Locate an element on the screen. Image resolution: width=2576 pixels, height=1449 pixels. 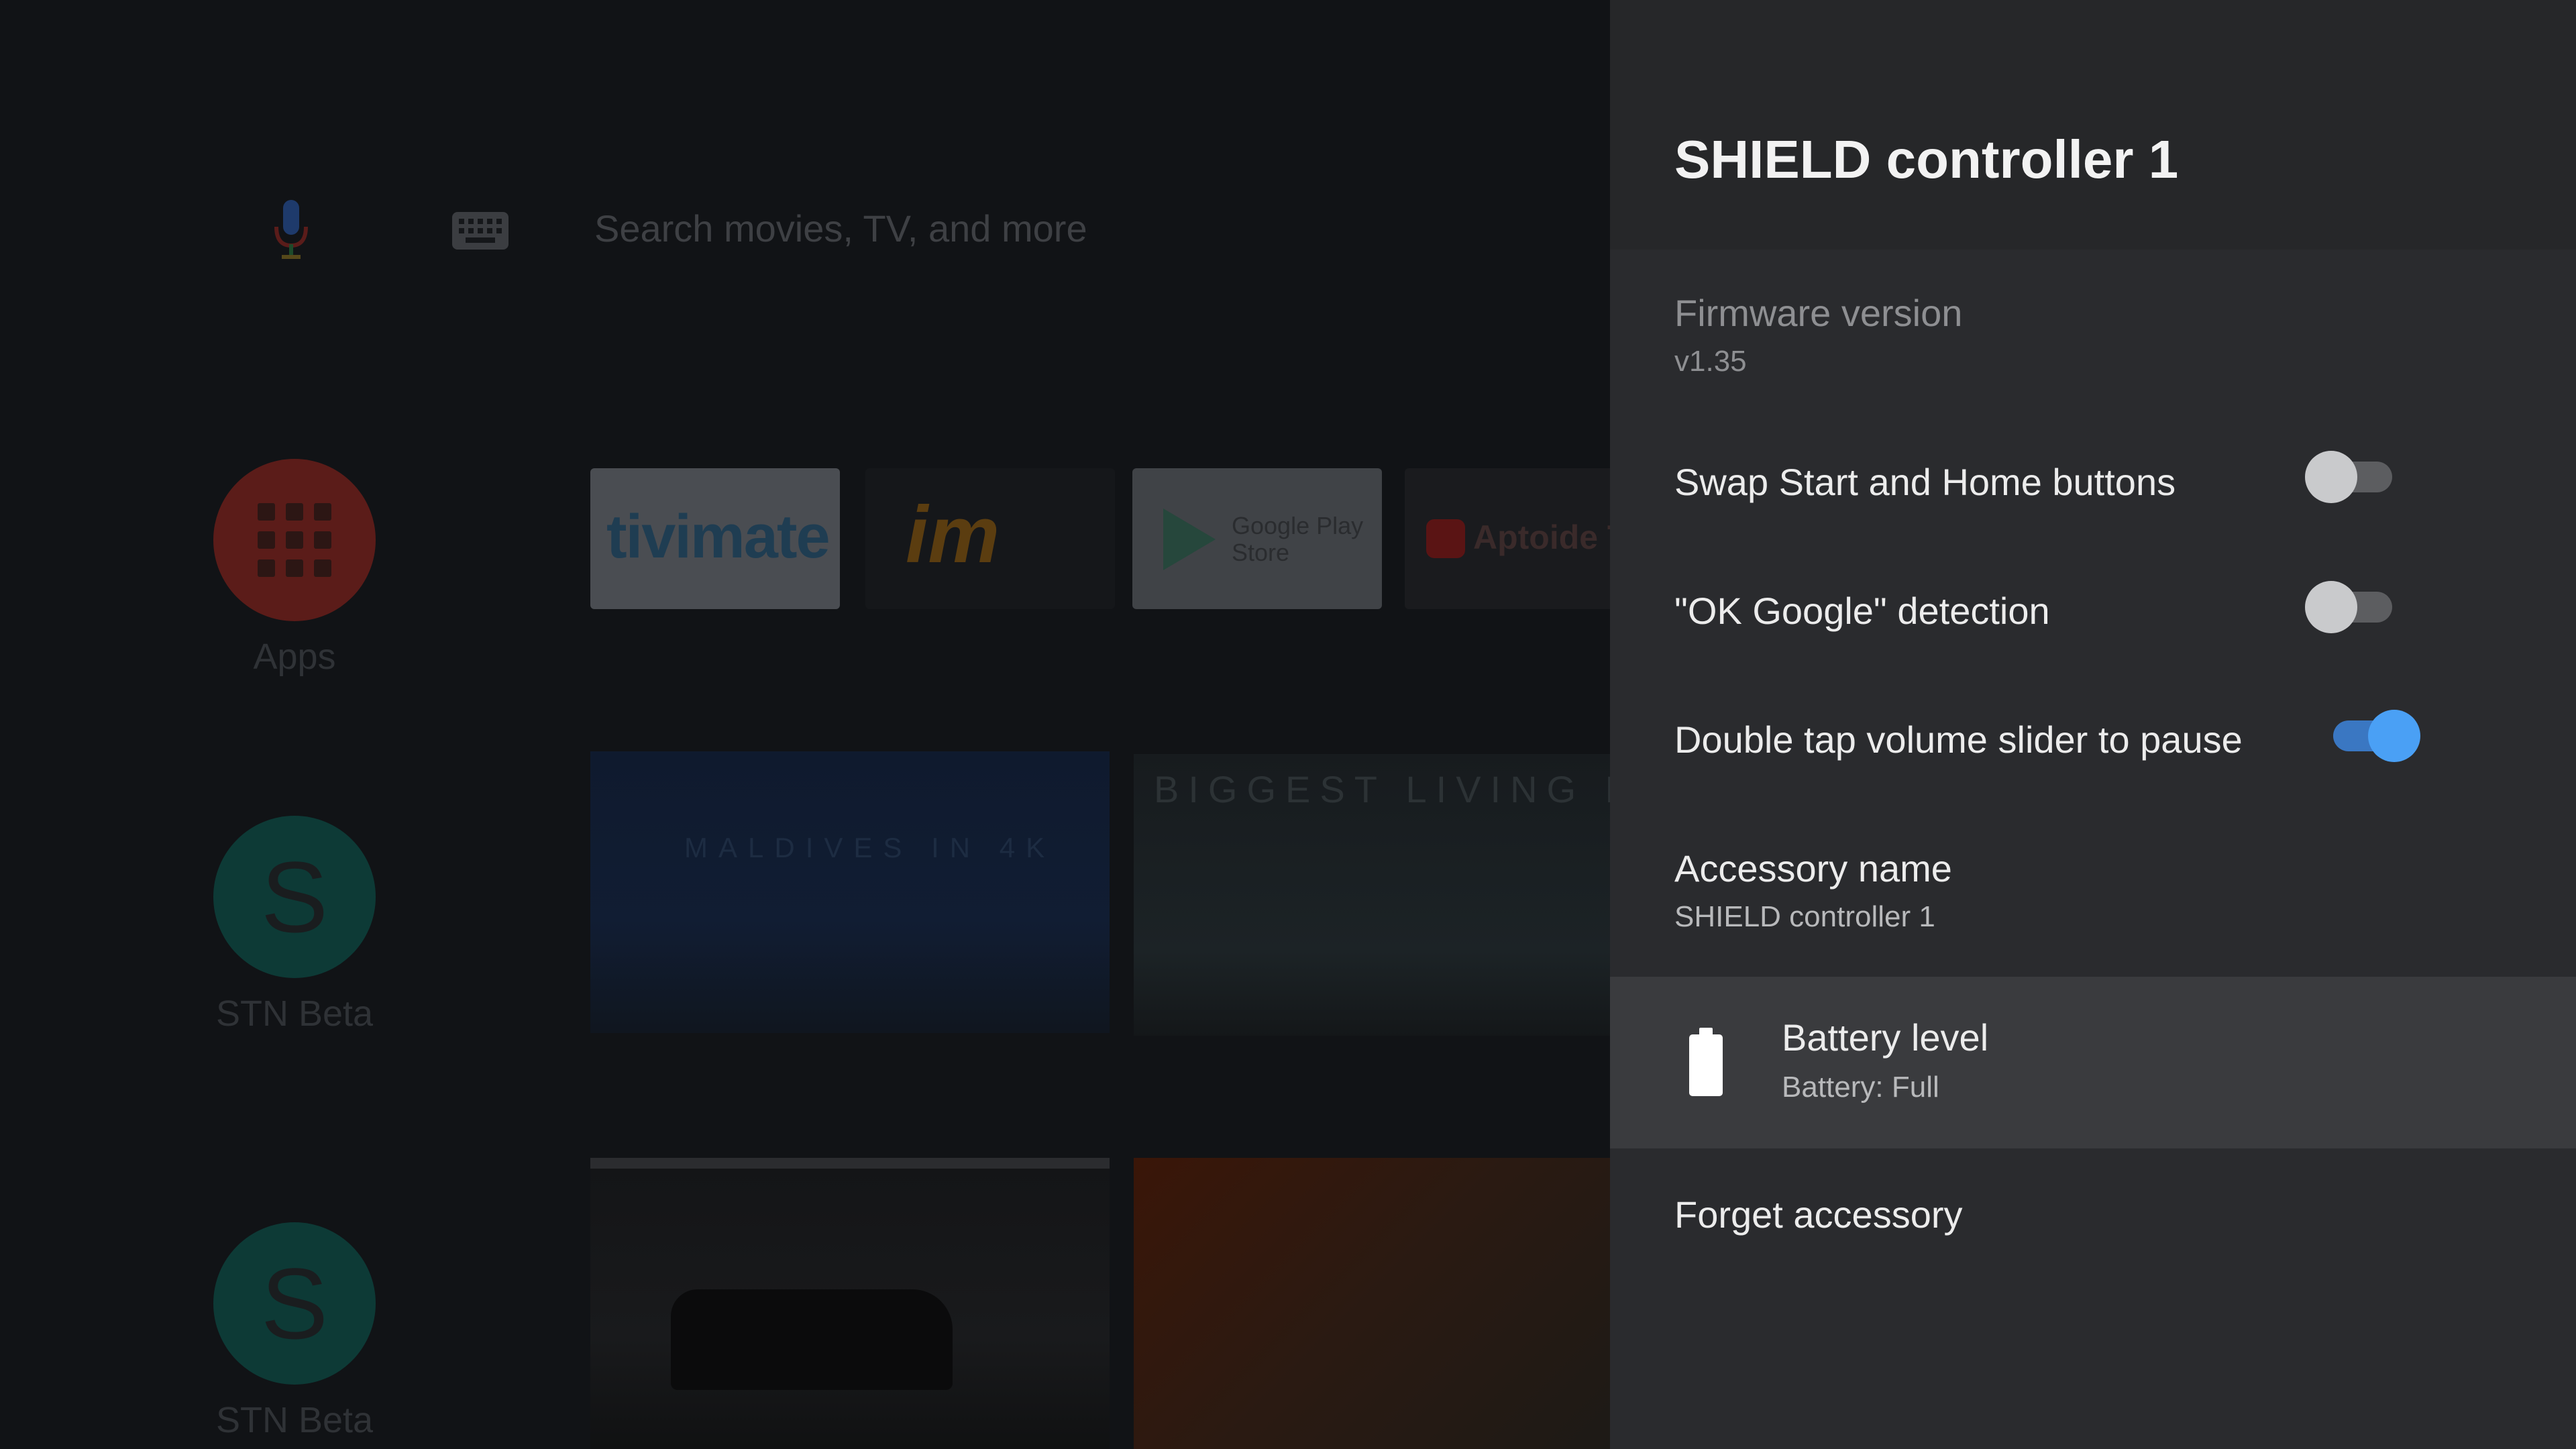
sidebar-item-stn-beta: S STN Beta is located at coordinates (294, 925).